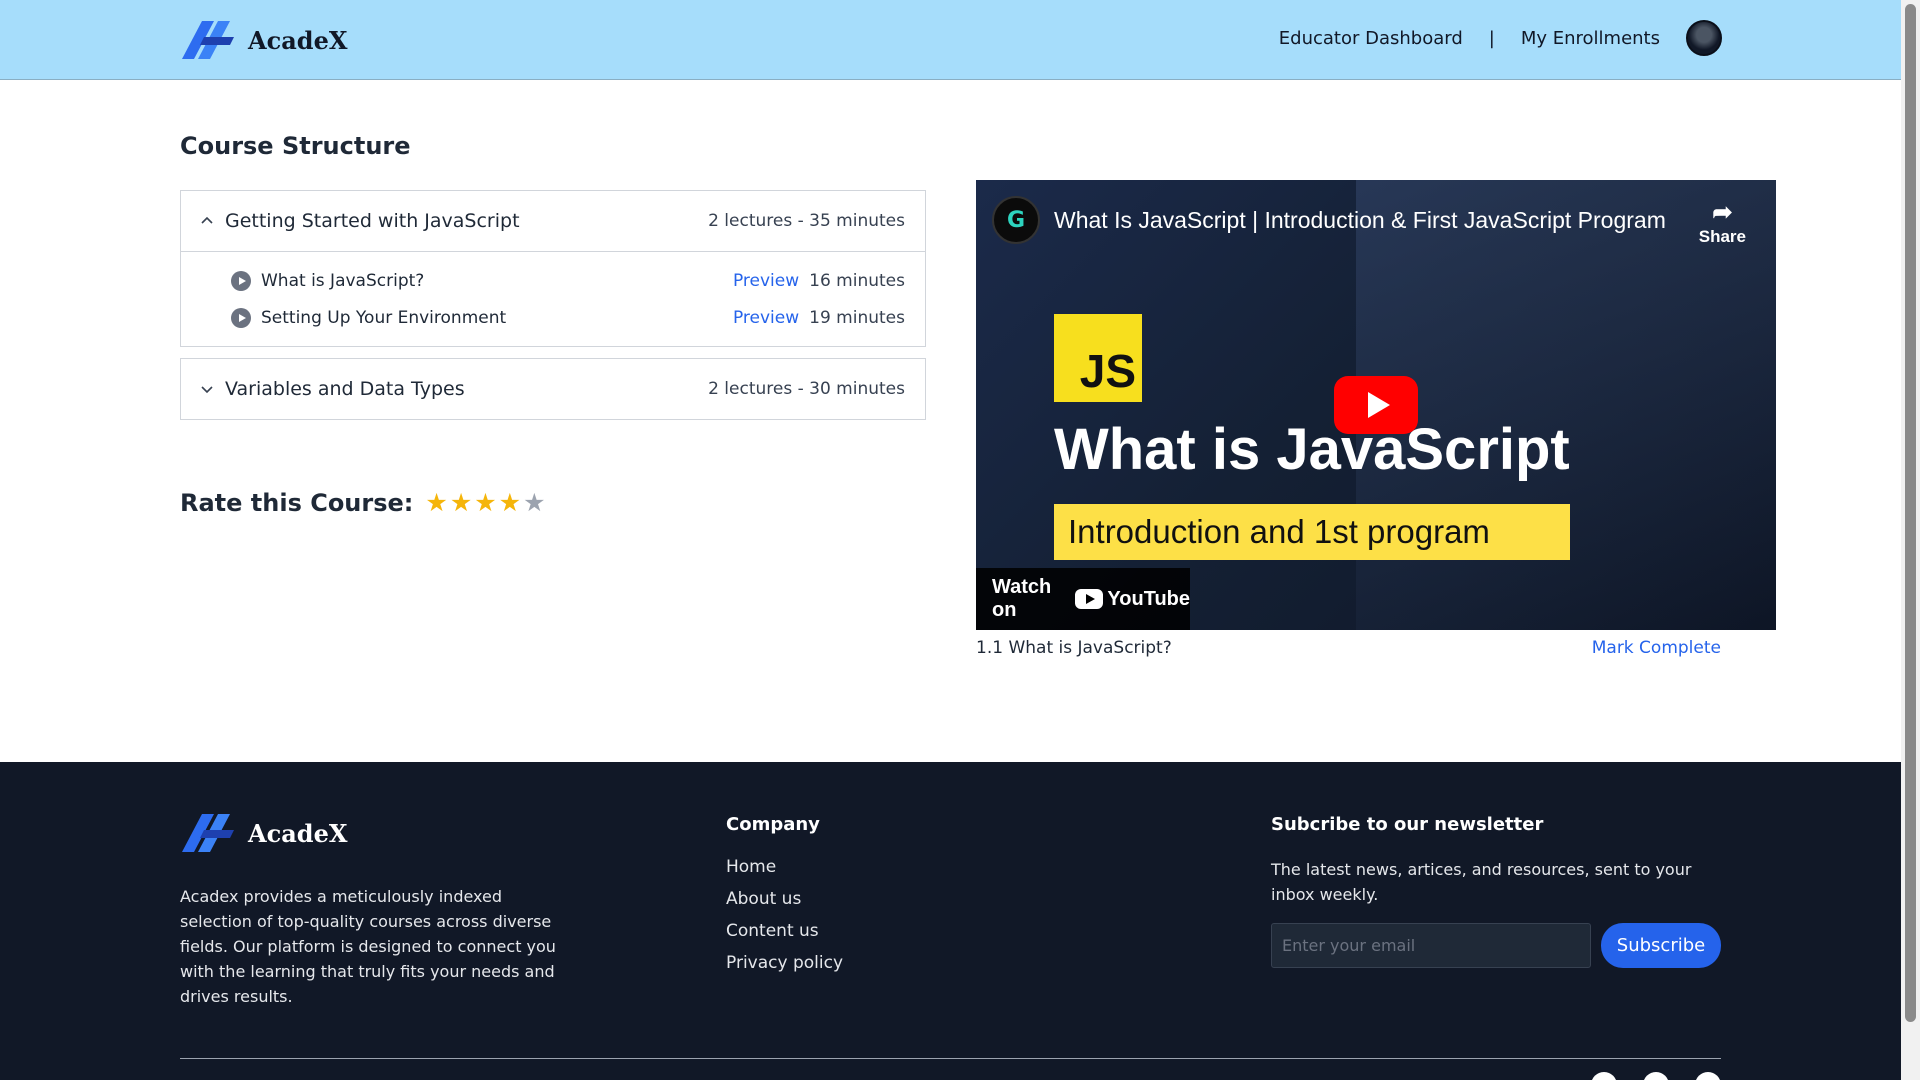 Image resolution: width=1920 pixels, height=1080 pixels. What do you see at coordinates (298, 833) in the screenshot?
I see `footer-brand-name: AcadeX` at bounding box center [298, 833].